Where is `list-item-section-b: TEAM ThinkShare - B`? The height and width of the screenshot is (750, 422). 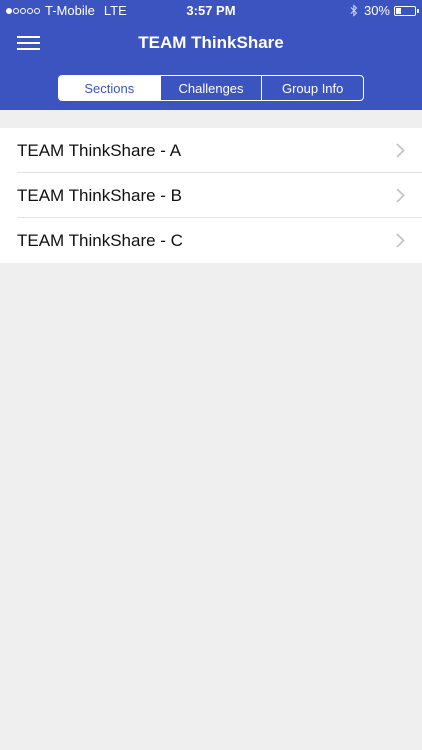 list-item-section-b: TEAM ThinkShare - B is located at coordinates (211, 195).